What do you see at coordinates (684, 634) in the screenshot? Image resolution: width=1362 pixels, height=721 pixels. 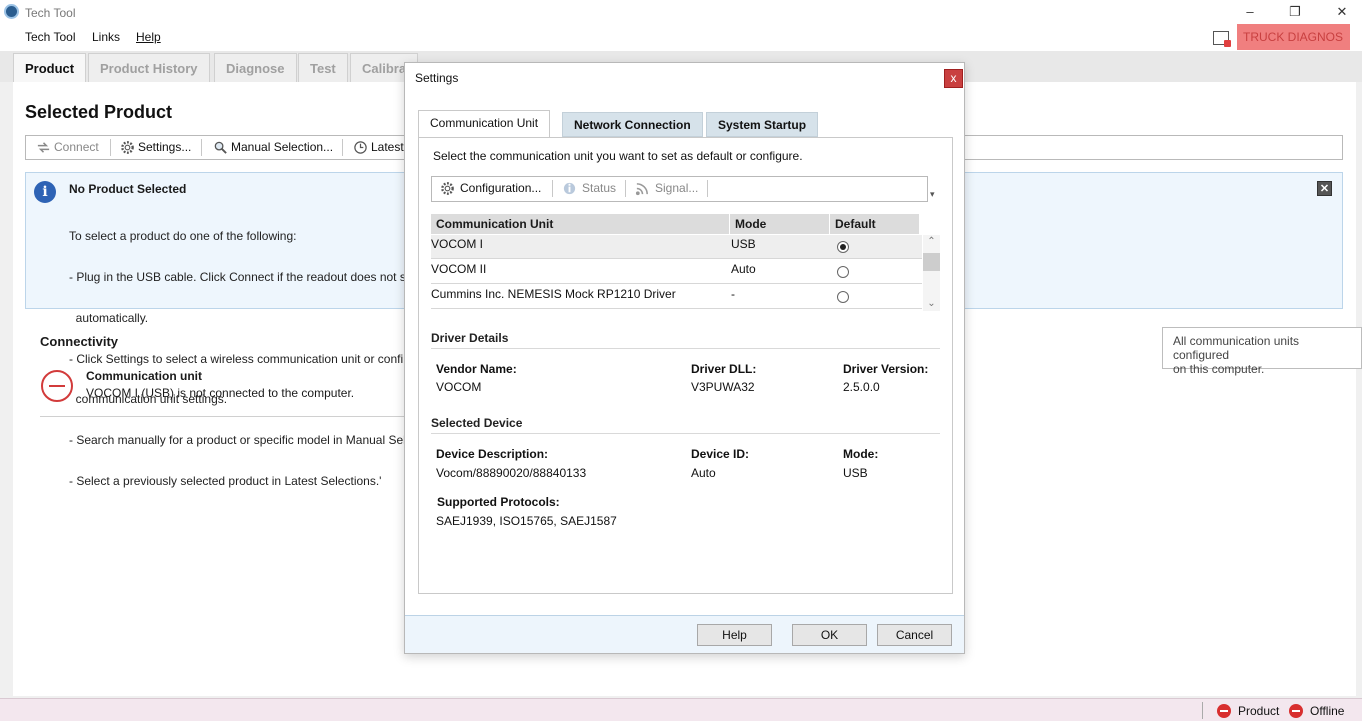 I see `dialog-footer: Help OK Cancel` at bounding box center [684, 634].